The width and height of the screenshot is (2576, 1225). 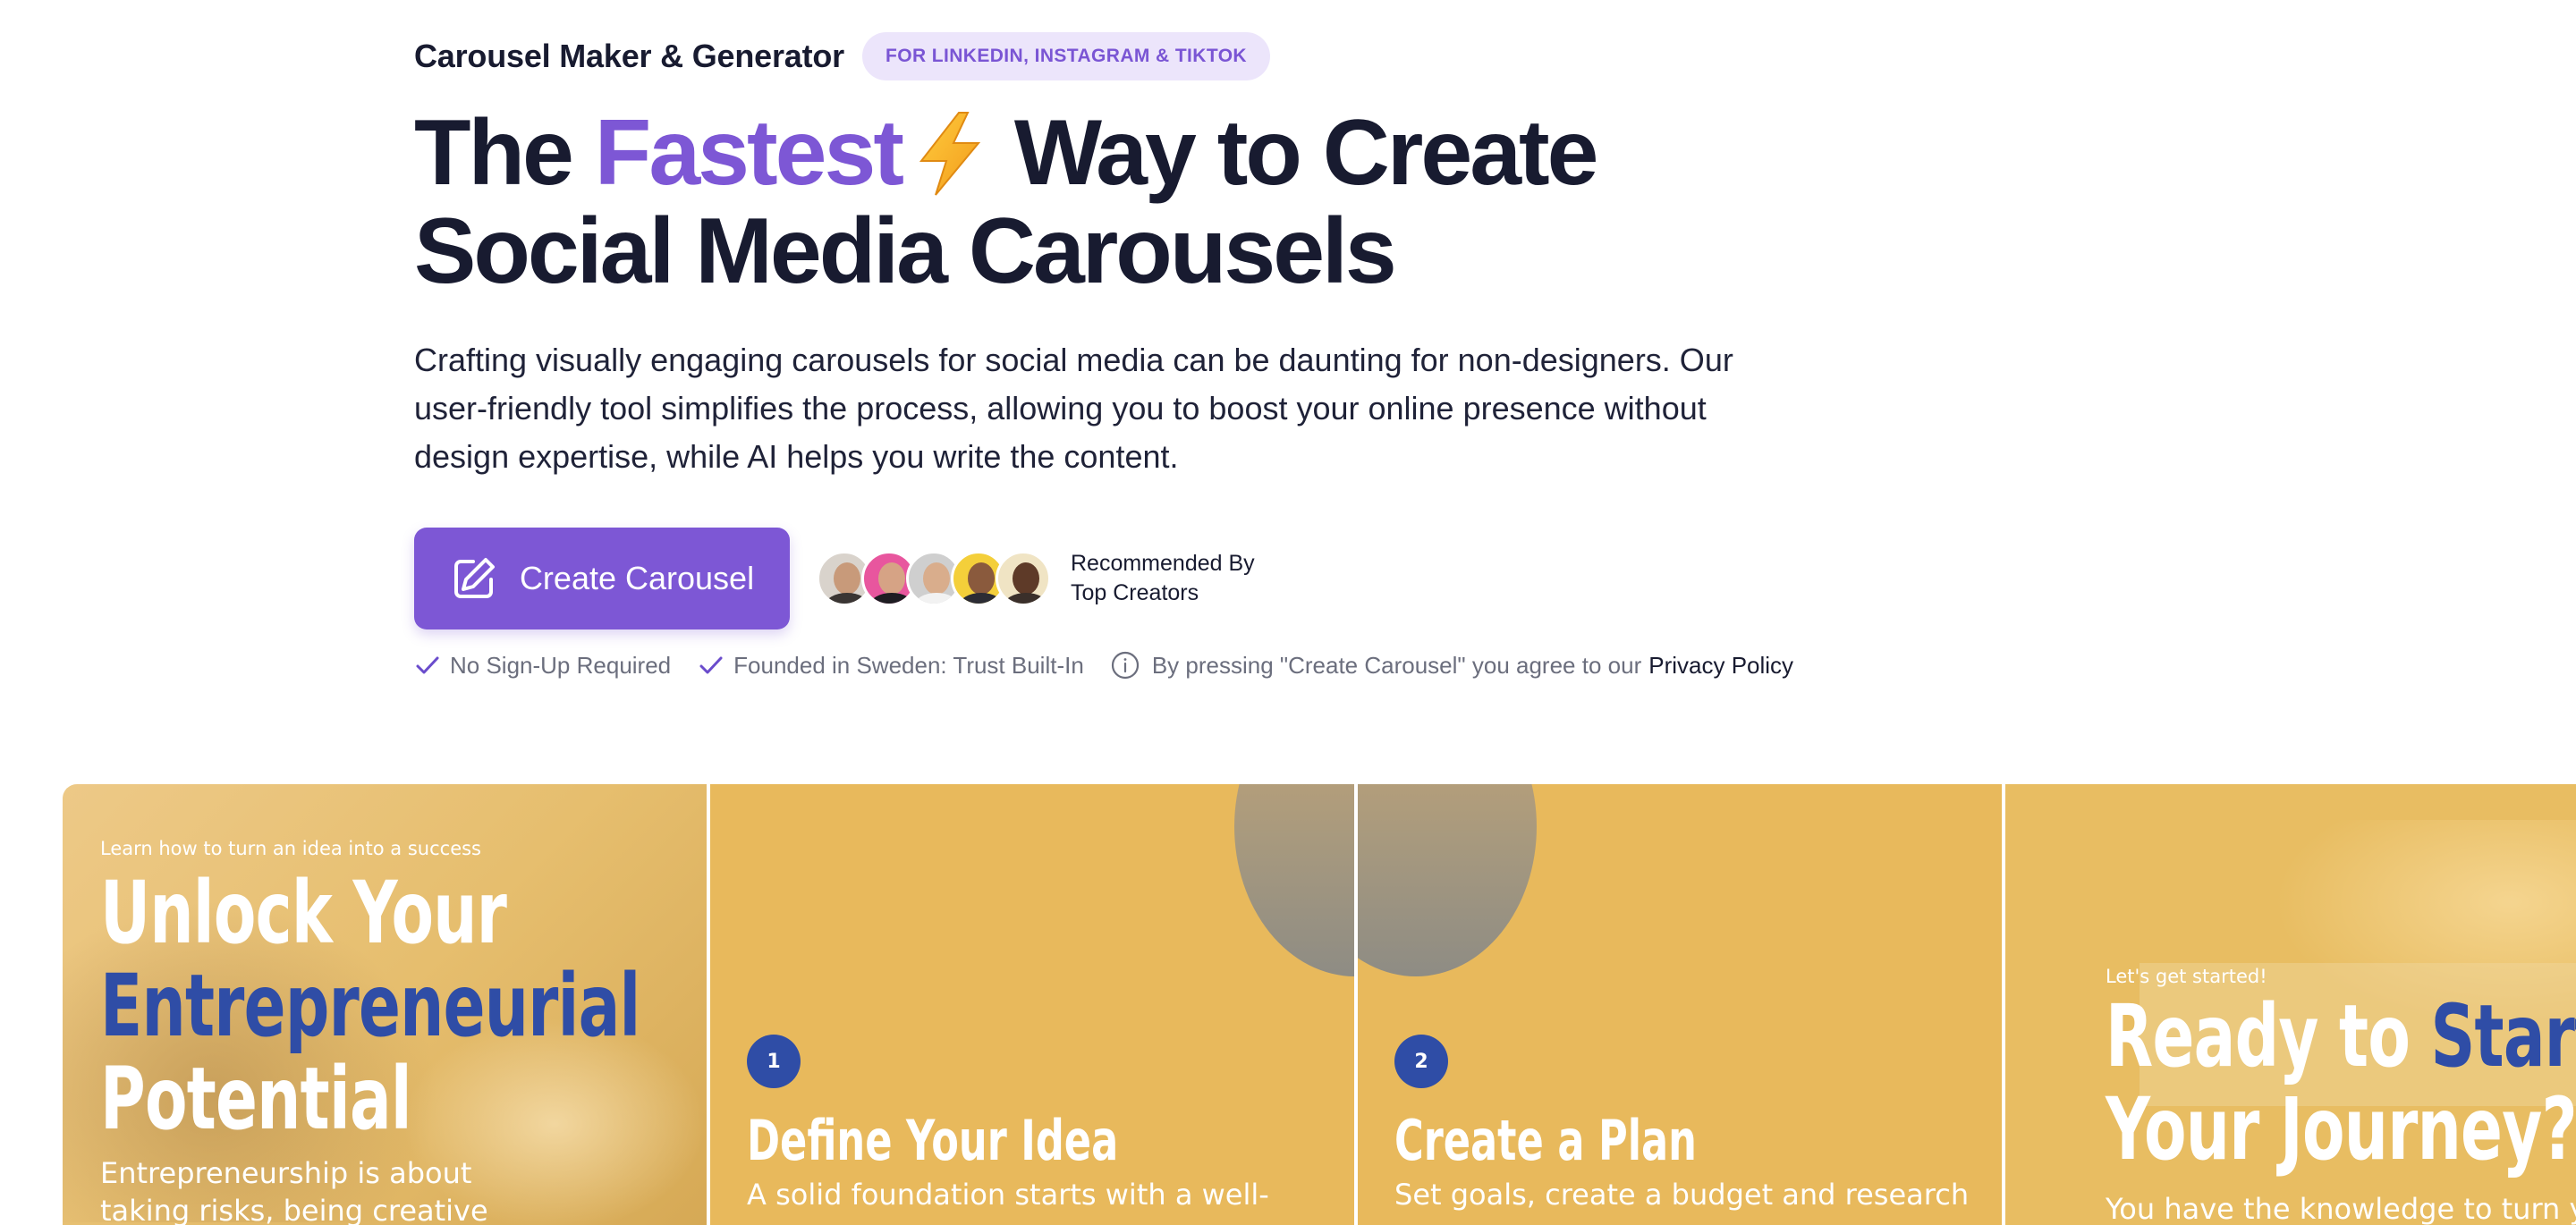 I want to click on trust-item: Founded in Sweden: Trust Built-In, so click(x=891, y=666).